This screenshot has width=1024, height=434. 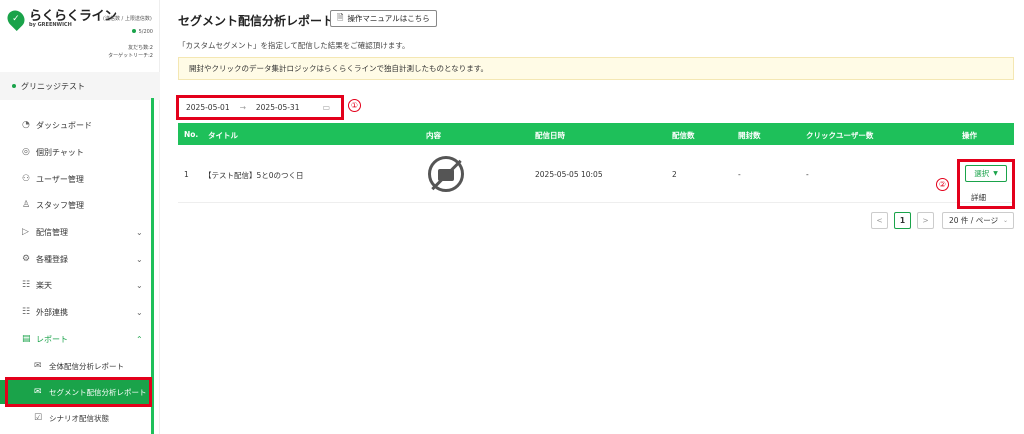 I want to click on logo: ✓ らくらくライン by GREENWICH, so click(x=60, y=19).